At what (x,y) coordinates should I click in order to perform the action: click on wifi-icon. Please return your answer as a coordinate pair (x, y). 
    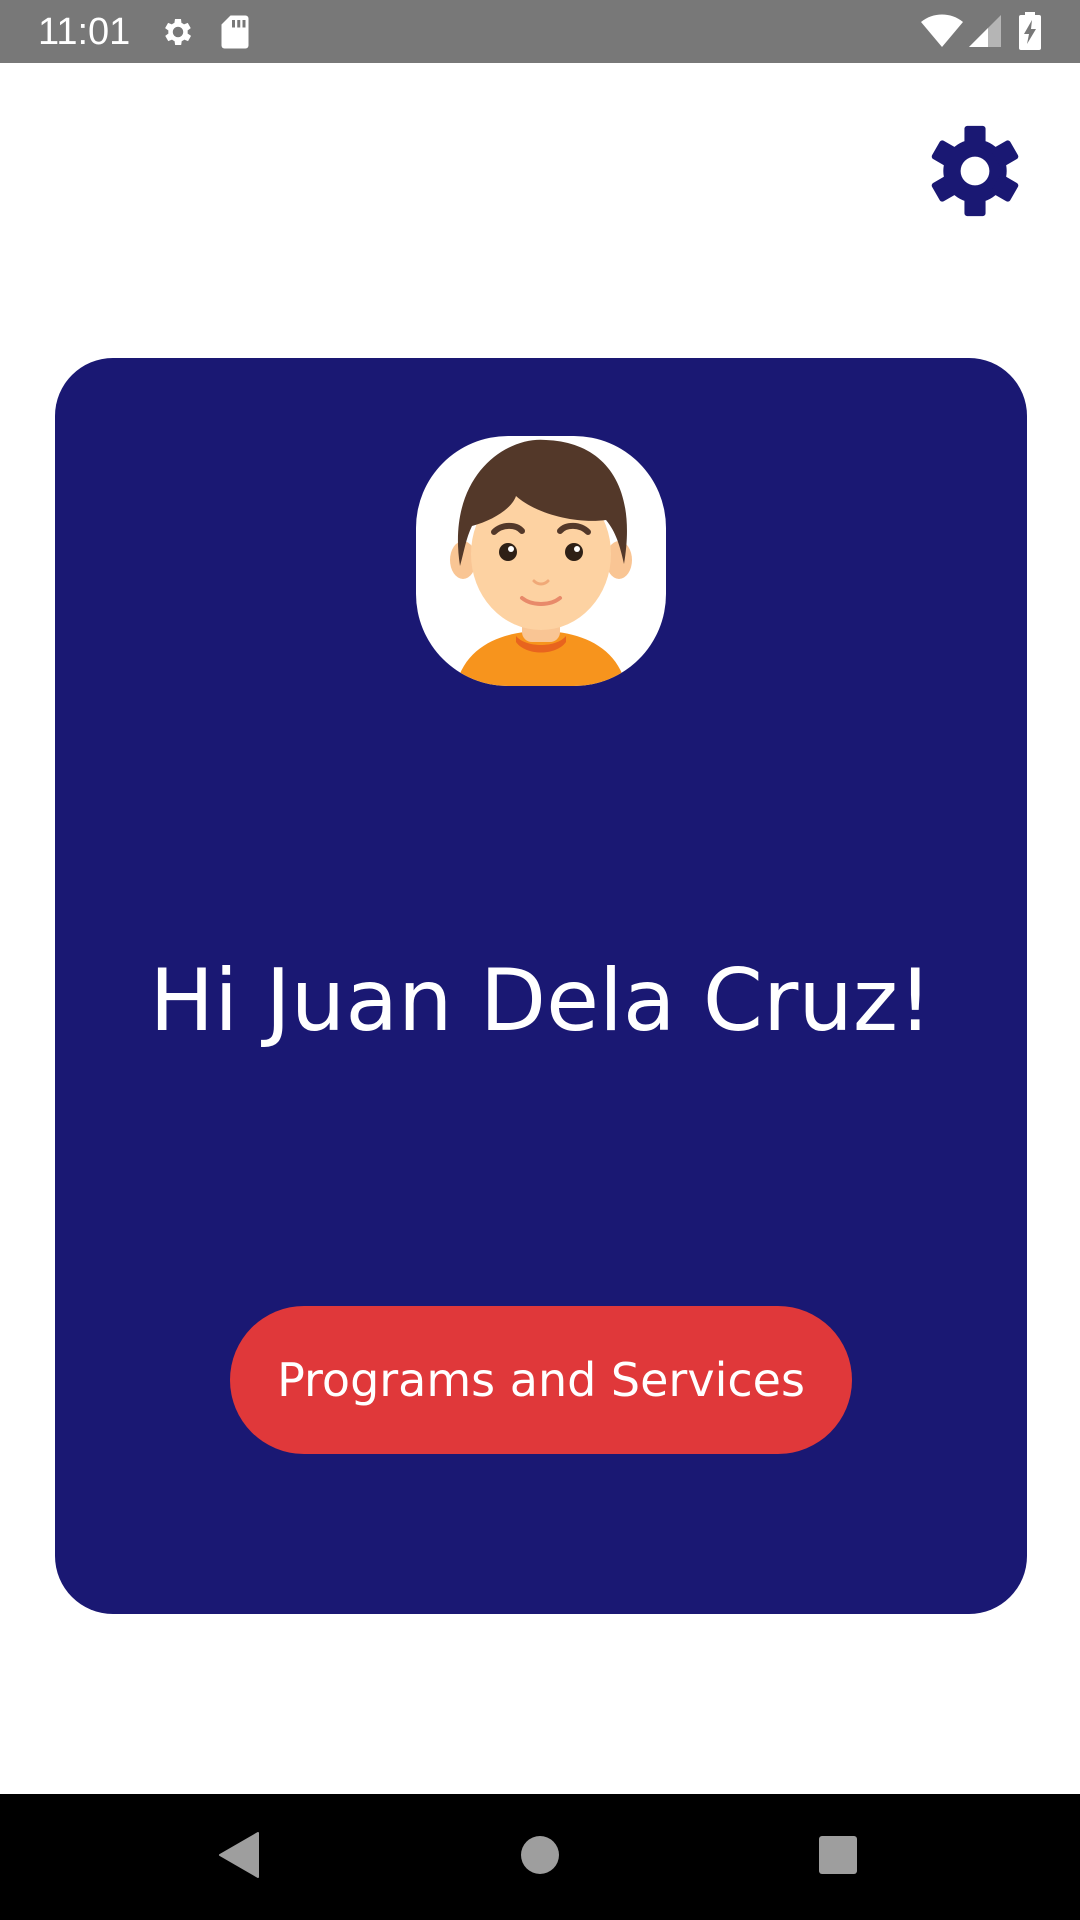
    Looking at the image, I should click on (942, 33).